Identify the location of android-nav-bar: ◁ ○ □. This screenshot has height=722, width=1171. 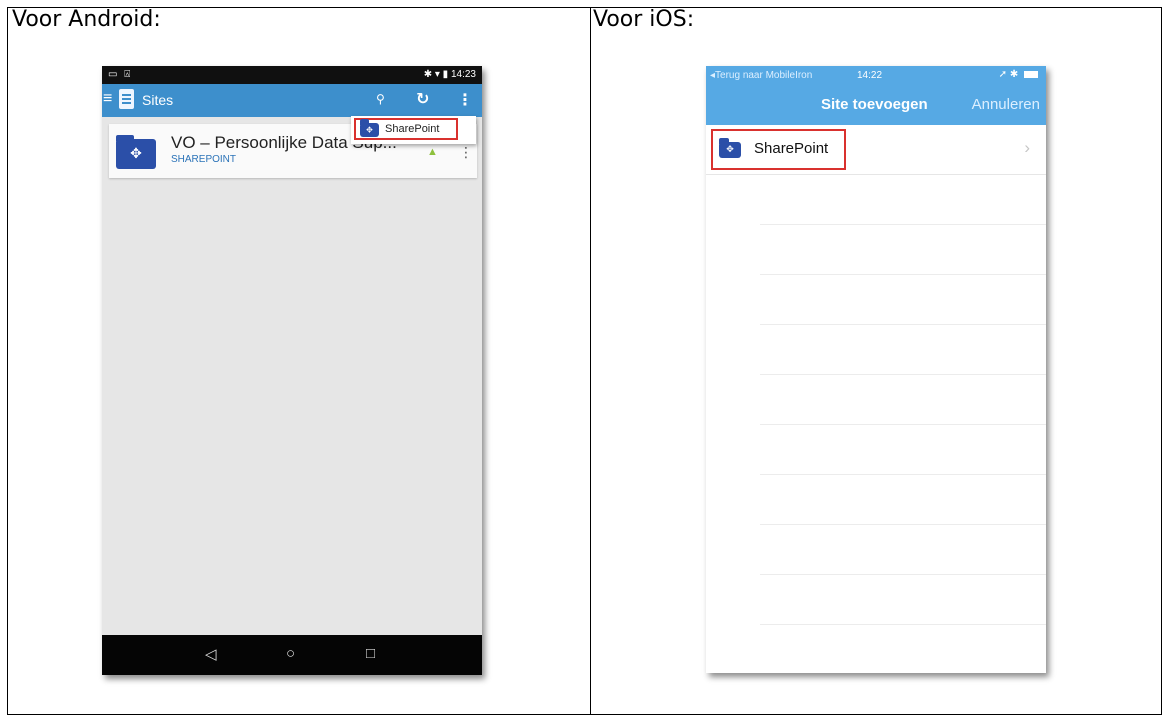
(292, 655).